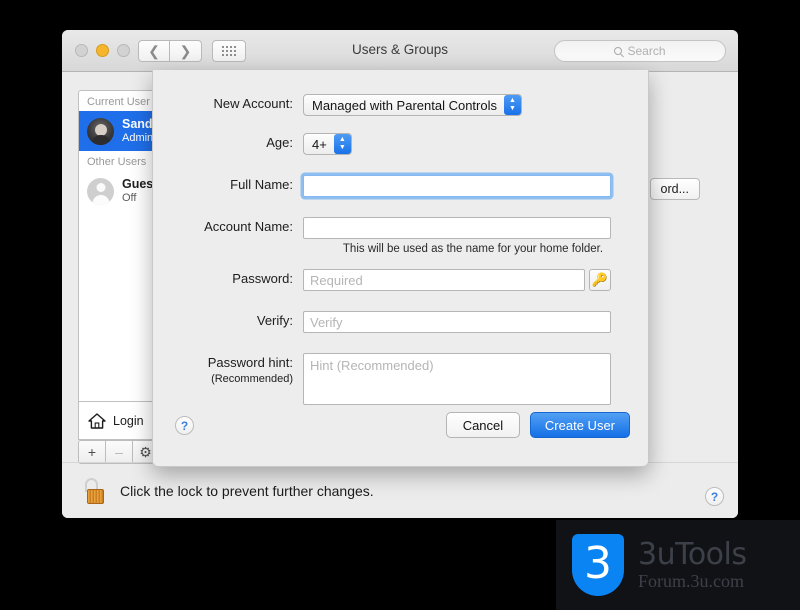 This screenshot has height=610, width=800. I want to click on 3utools-shield-logo-icon: 3, so click(598, 565).